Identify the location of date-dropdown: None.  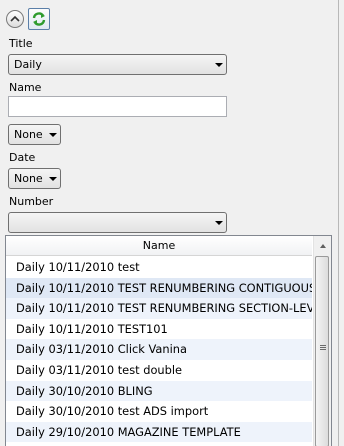
(34, 178).